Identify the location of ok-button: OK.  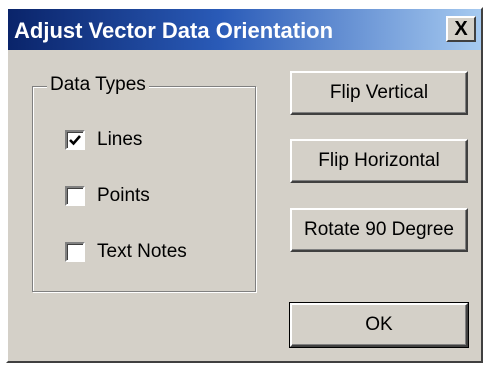
(379, 325).